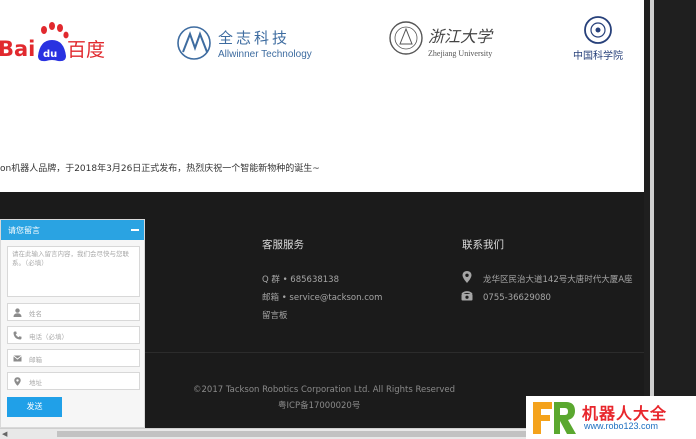  I want to click on widget-title: 请您留言, so click(24, 230).